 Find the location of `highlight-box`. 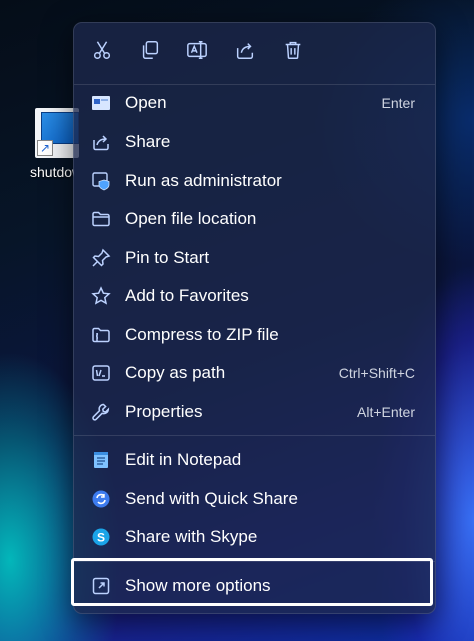

highlight-box is located at coordinates (252, 582).